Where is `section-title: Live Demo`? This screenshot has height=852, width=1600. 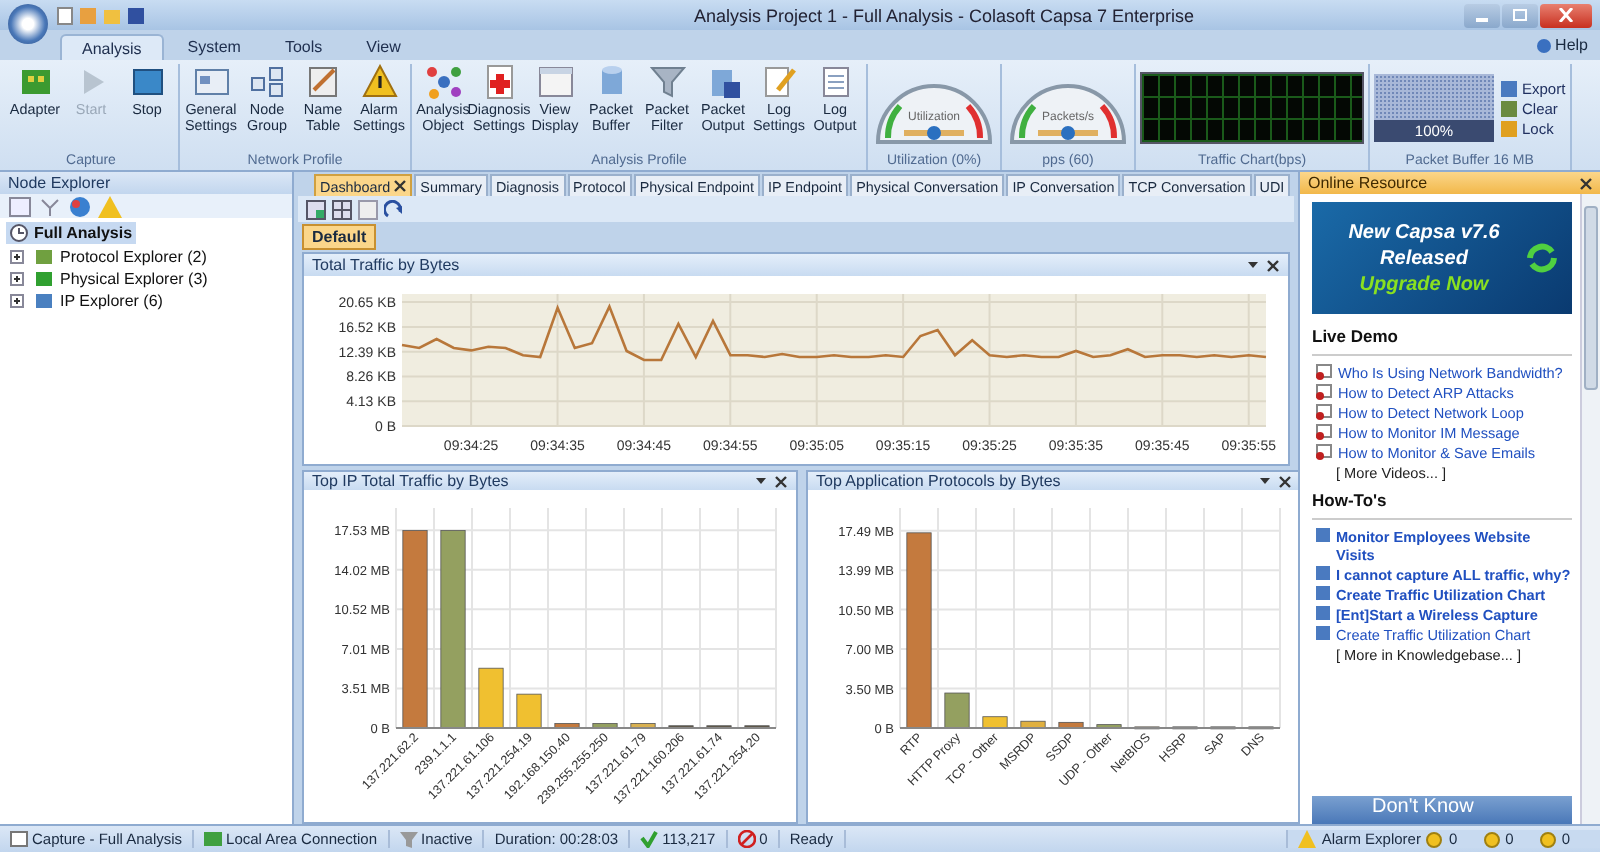
section-title: Live Demo is located at coordinates (1442, 341).